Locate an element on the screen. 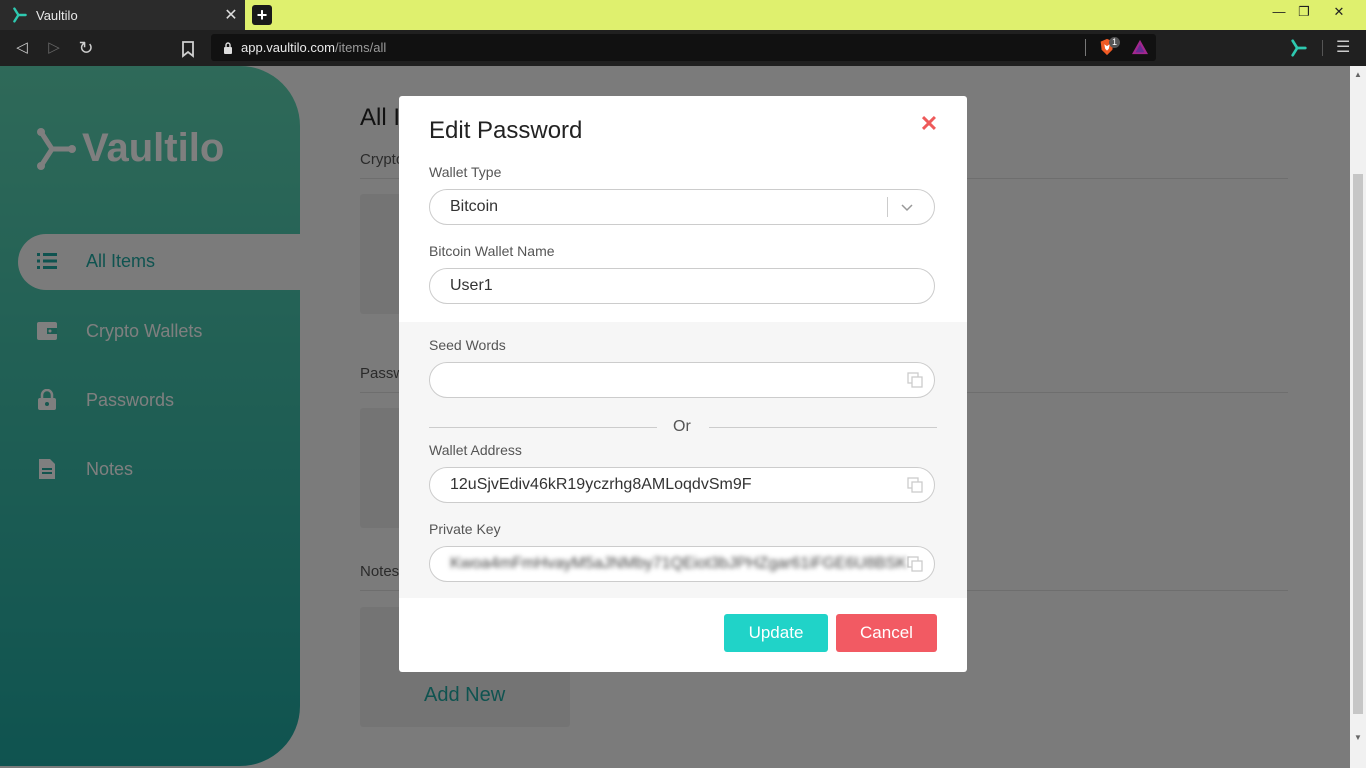 The width and height of the screenshot is (1366, 768). shields-count-badge: 1 is located at coordinates (1115, 42).